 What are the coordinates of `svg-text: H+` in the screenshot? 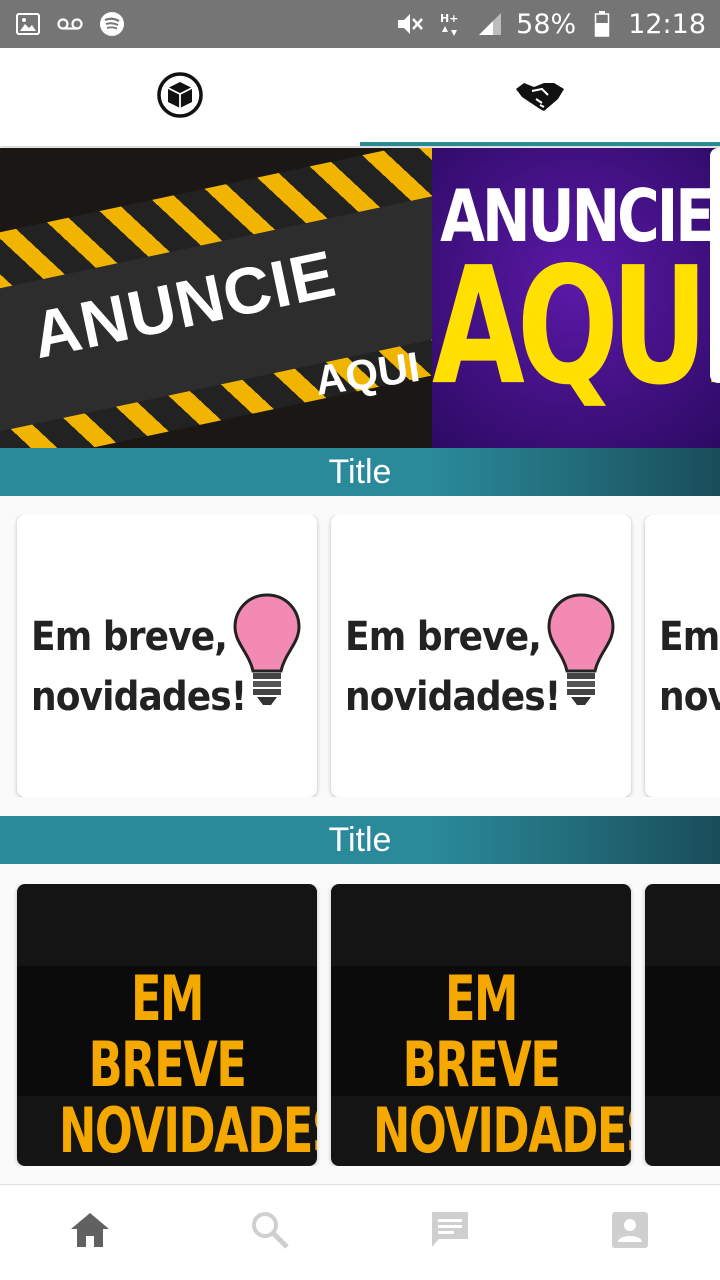 It's located at (449, 18).